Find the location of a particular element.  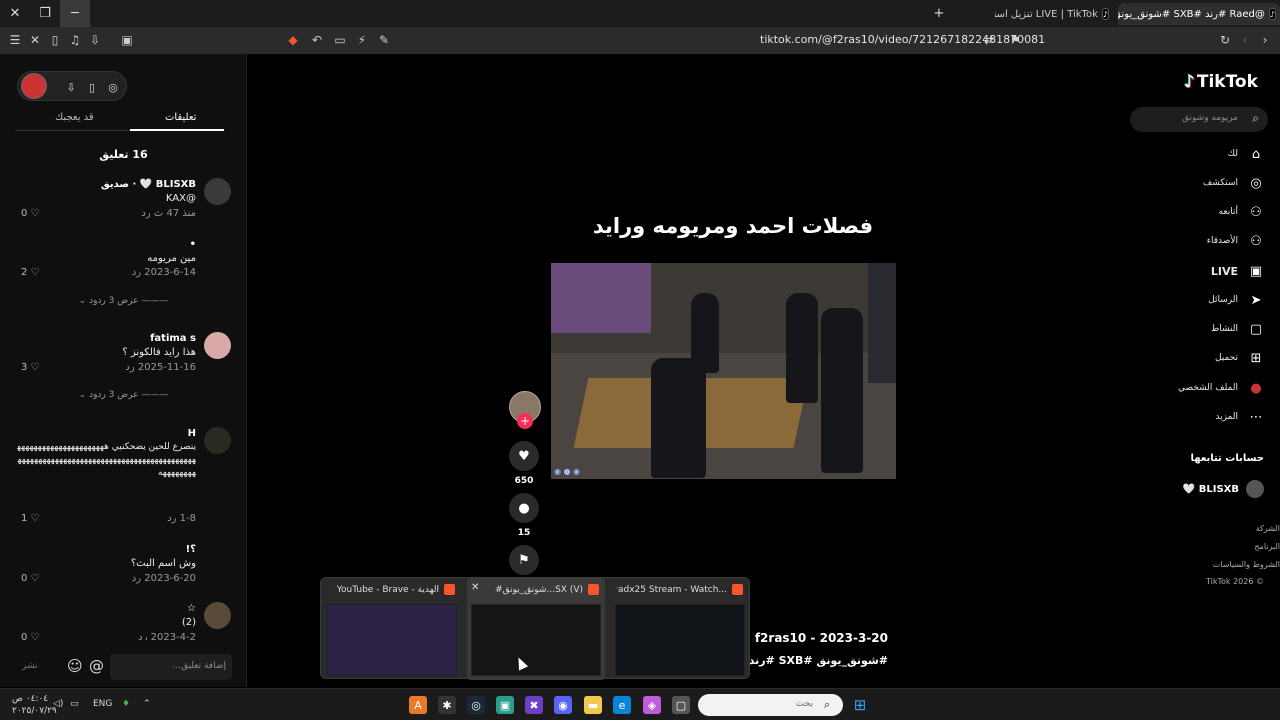

preview-window: #شونق_يونق...SX (V) ✕ is located at coordinates (536, 629).